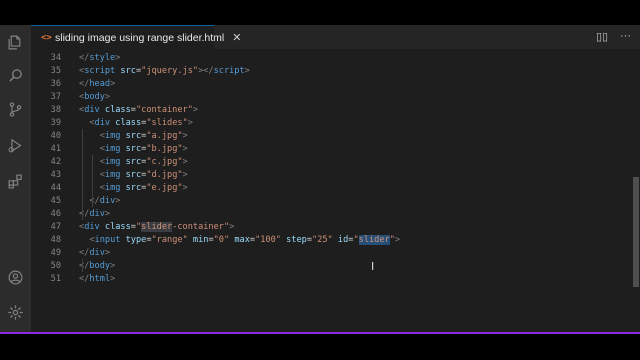 The height and width of the screenshot is (360, 640). I want to click on code-token: "container", so click(164, 110).